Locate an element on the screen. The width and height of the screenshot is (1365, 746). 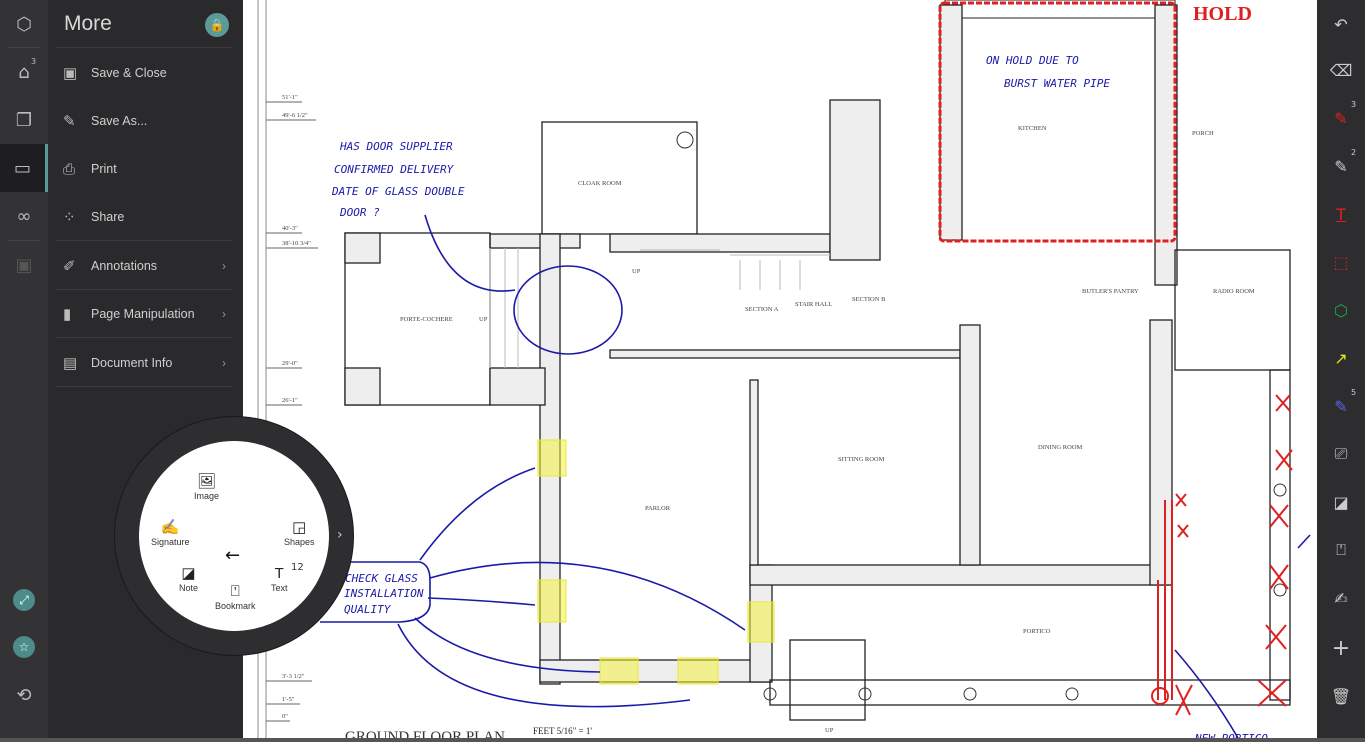
pages-icon: ❐ is located at coordinates (24, 120).